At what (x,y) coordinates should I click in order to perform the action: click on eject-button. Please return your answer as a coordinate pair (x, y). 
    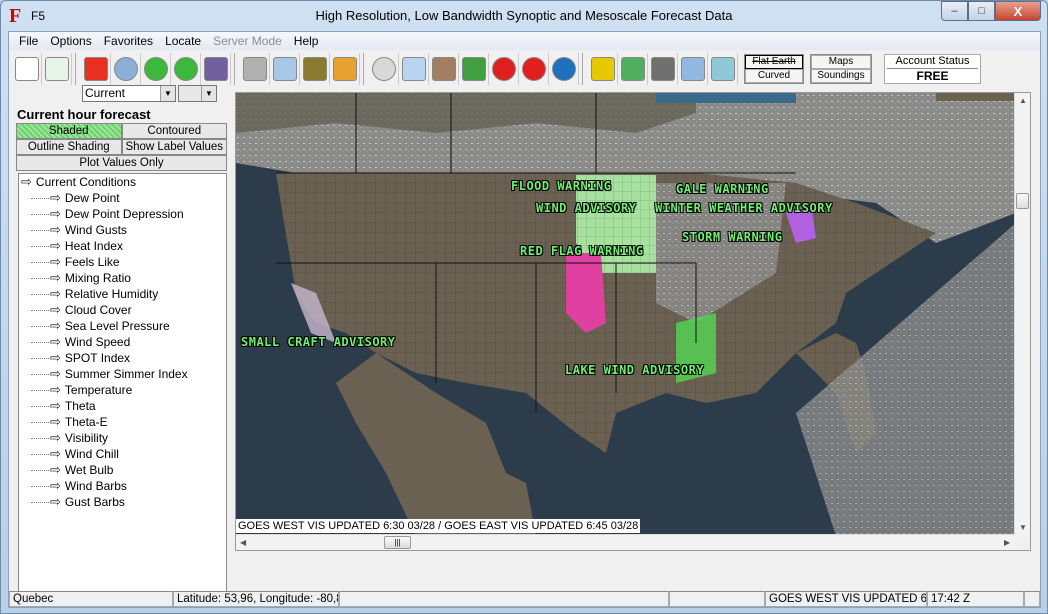
    Looking at the image, I should click on (345, 69).